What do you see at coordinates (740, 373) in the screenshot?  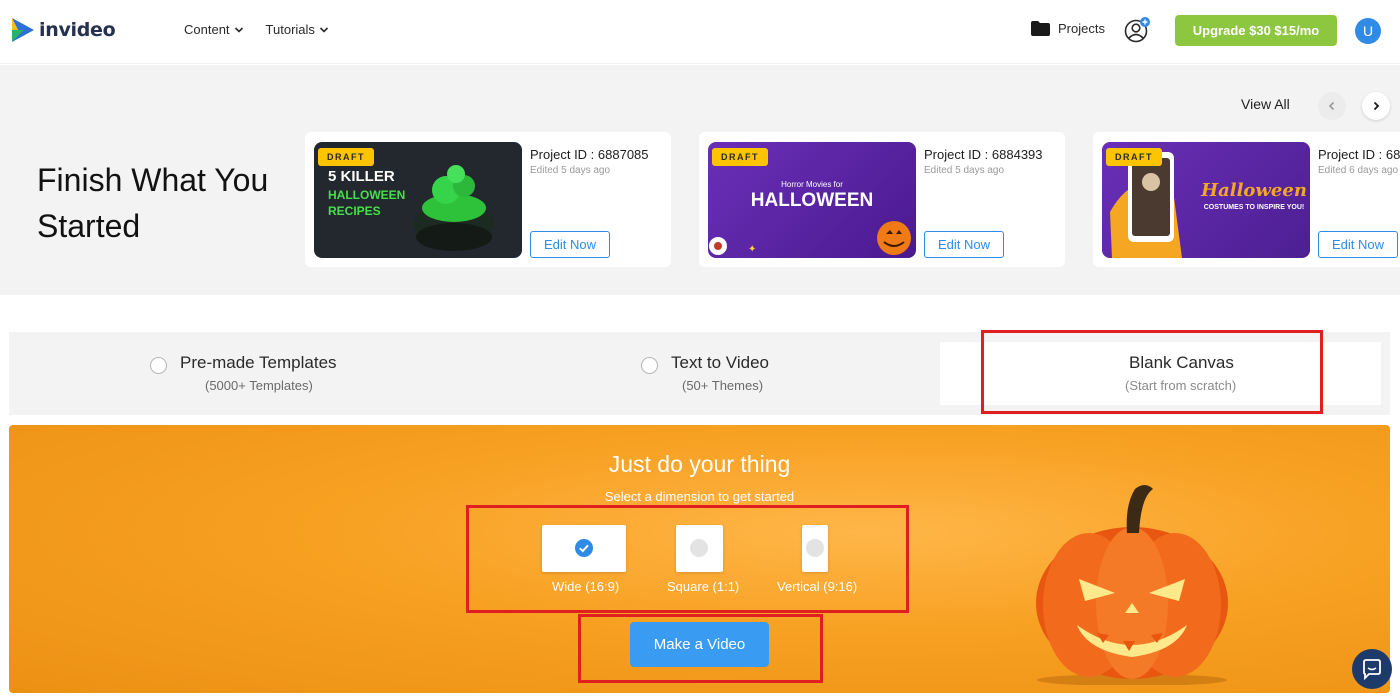 I see `option-text-to-video: Text to Video (50+ Themes)` at bounding box center [740, 373].